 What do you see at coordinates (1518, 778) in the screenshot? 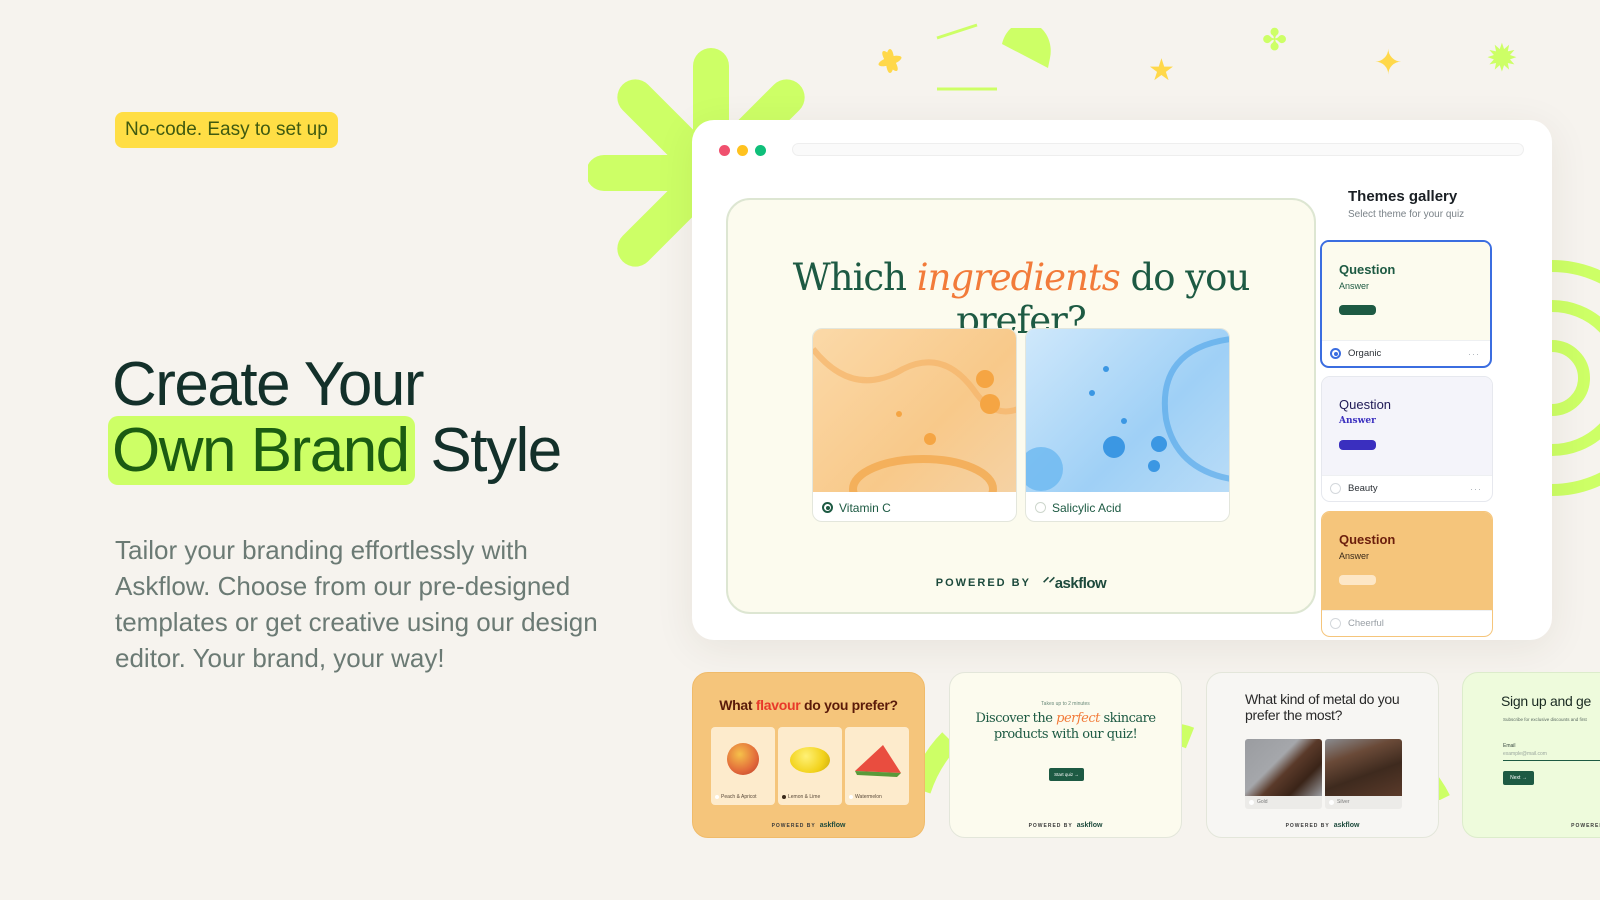
I see `next-button: Next →` at bounding box center [1518, 778].